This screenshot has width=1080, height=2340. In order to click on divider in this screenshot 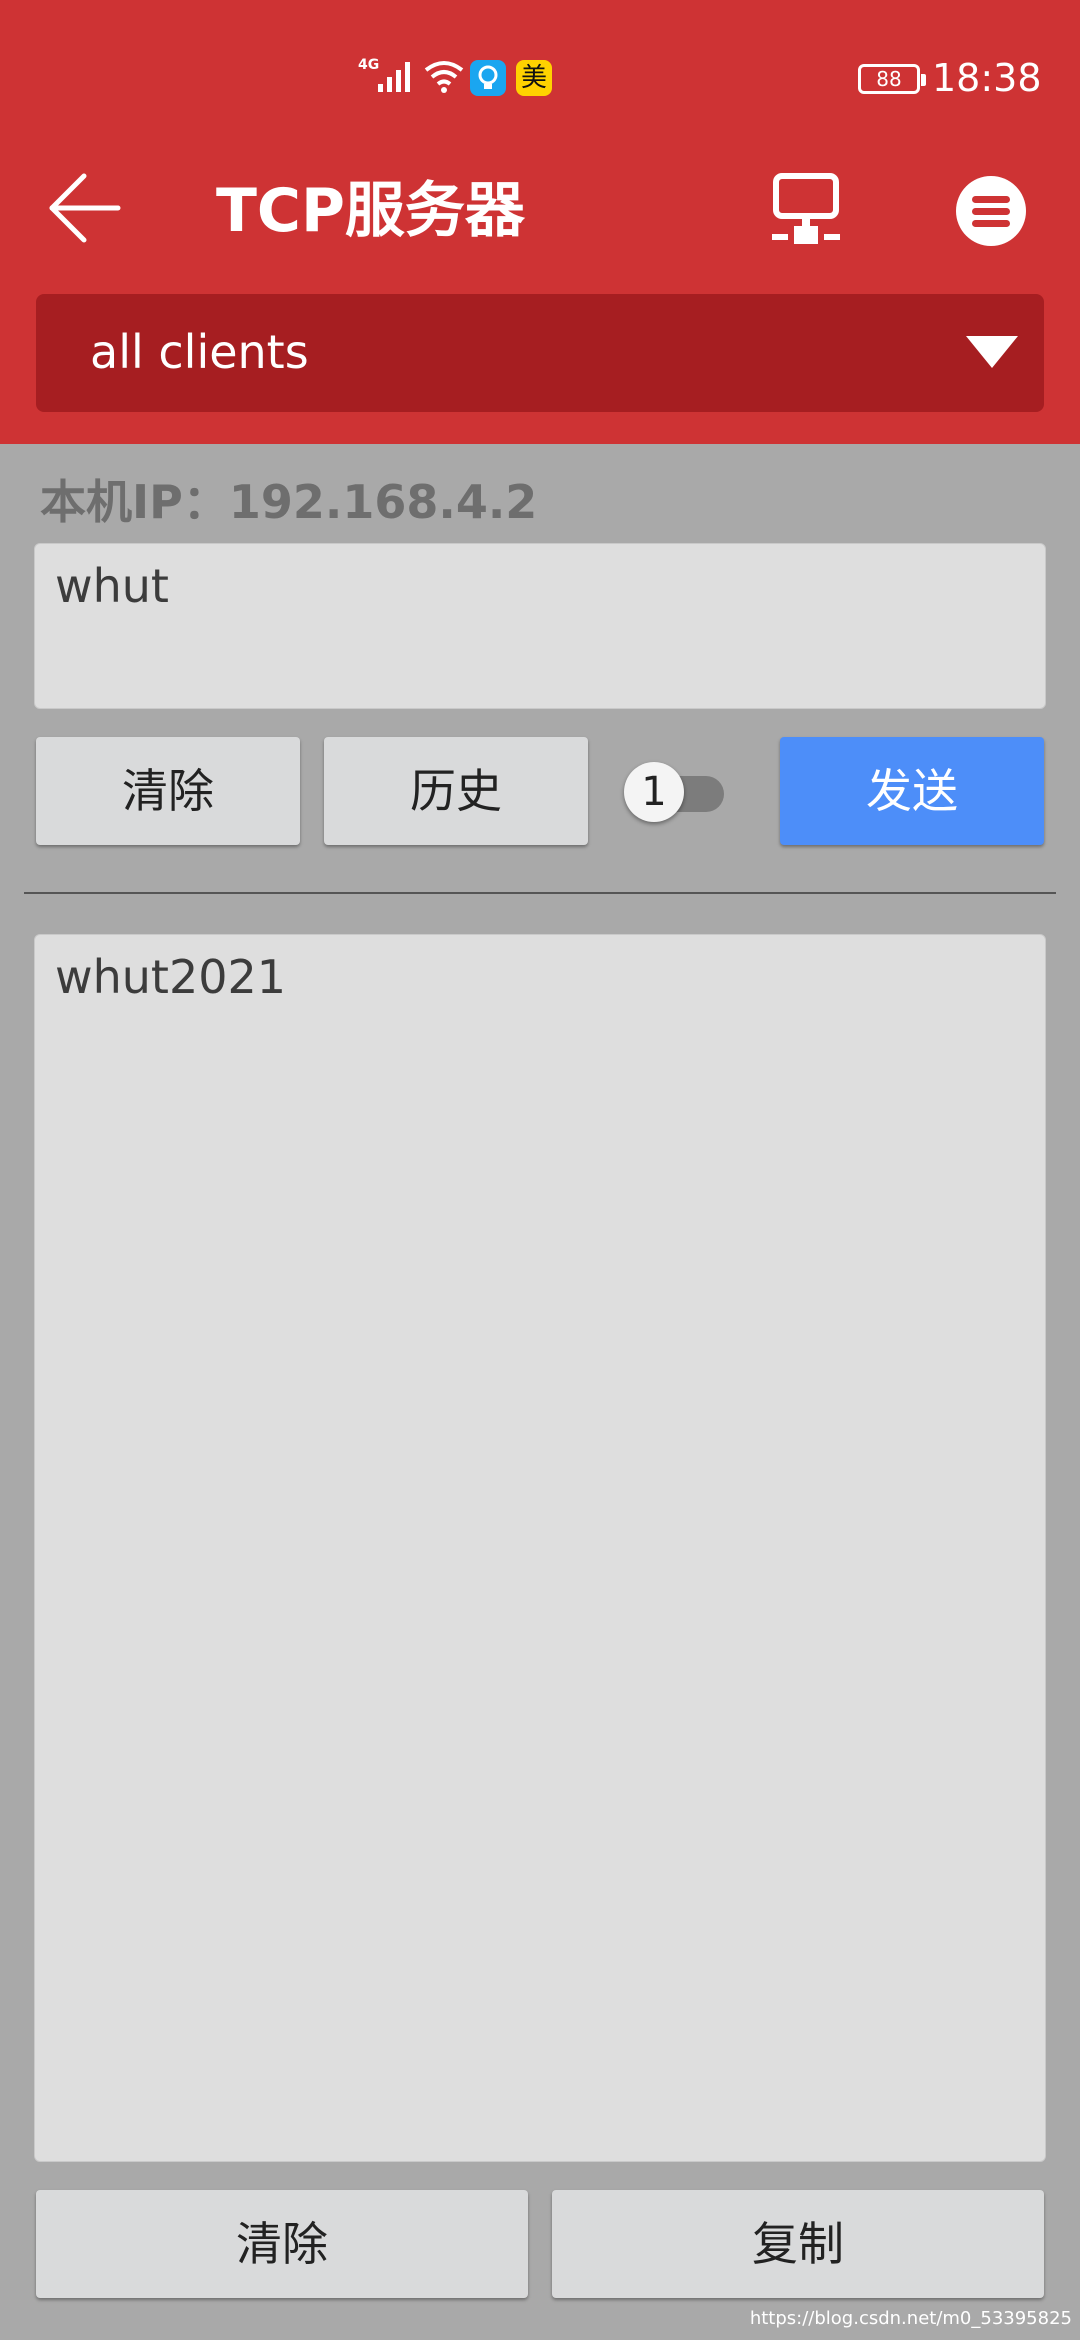, I will do `click(540, 893)`.